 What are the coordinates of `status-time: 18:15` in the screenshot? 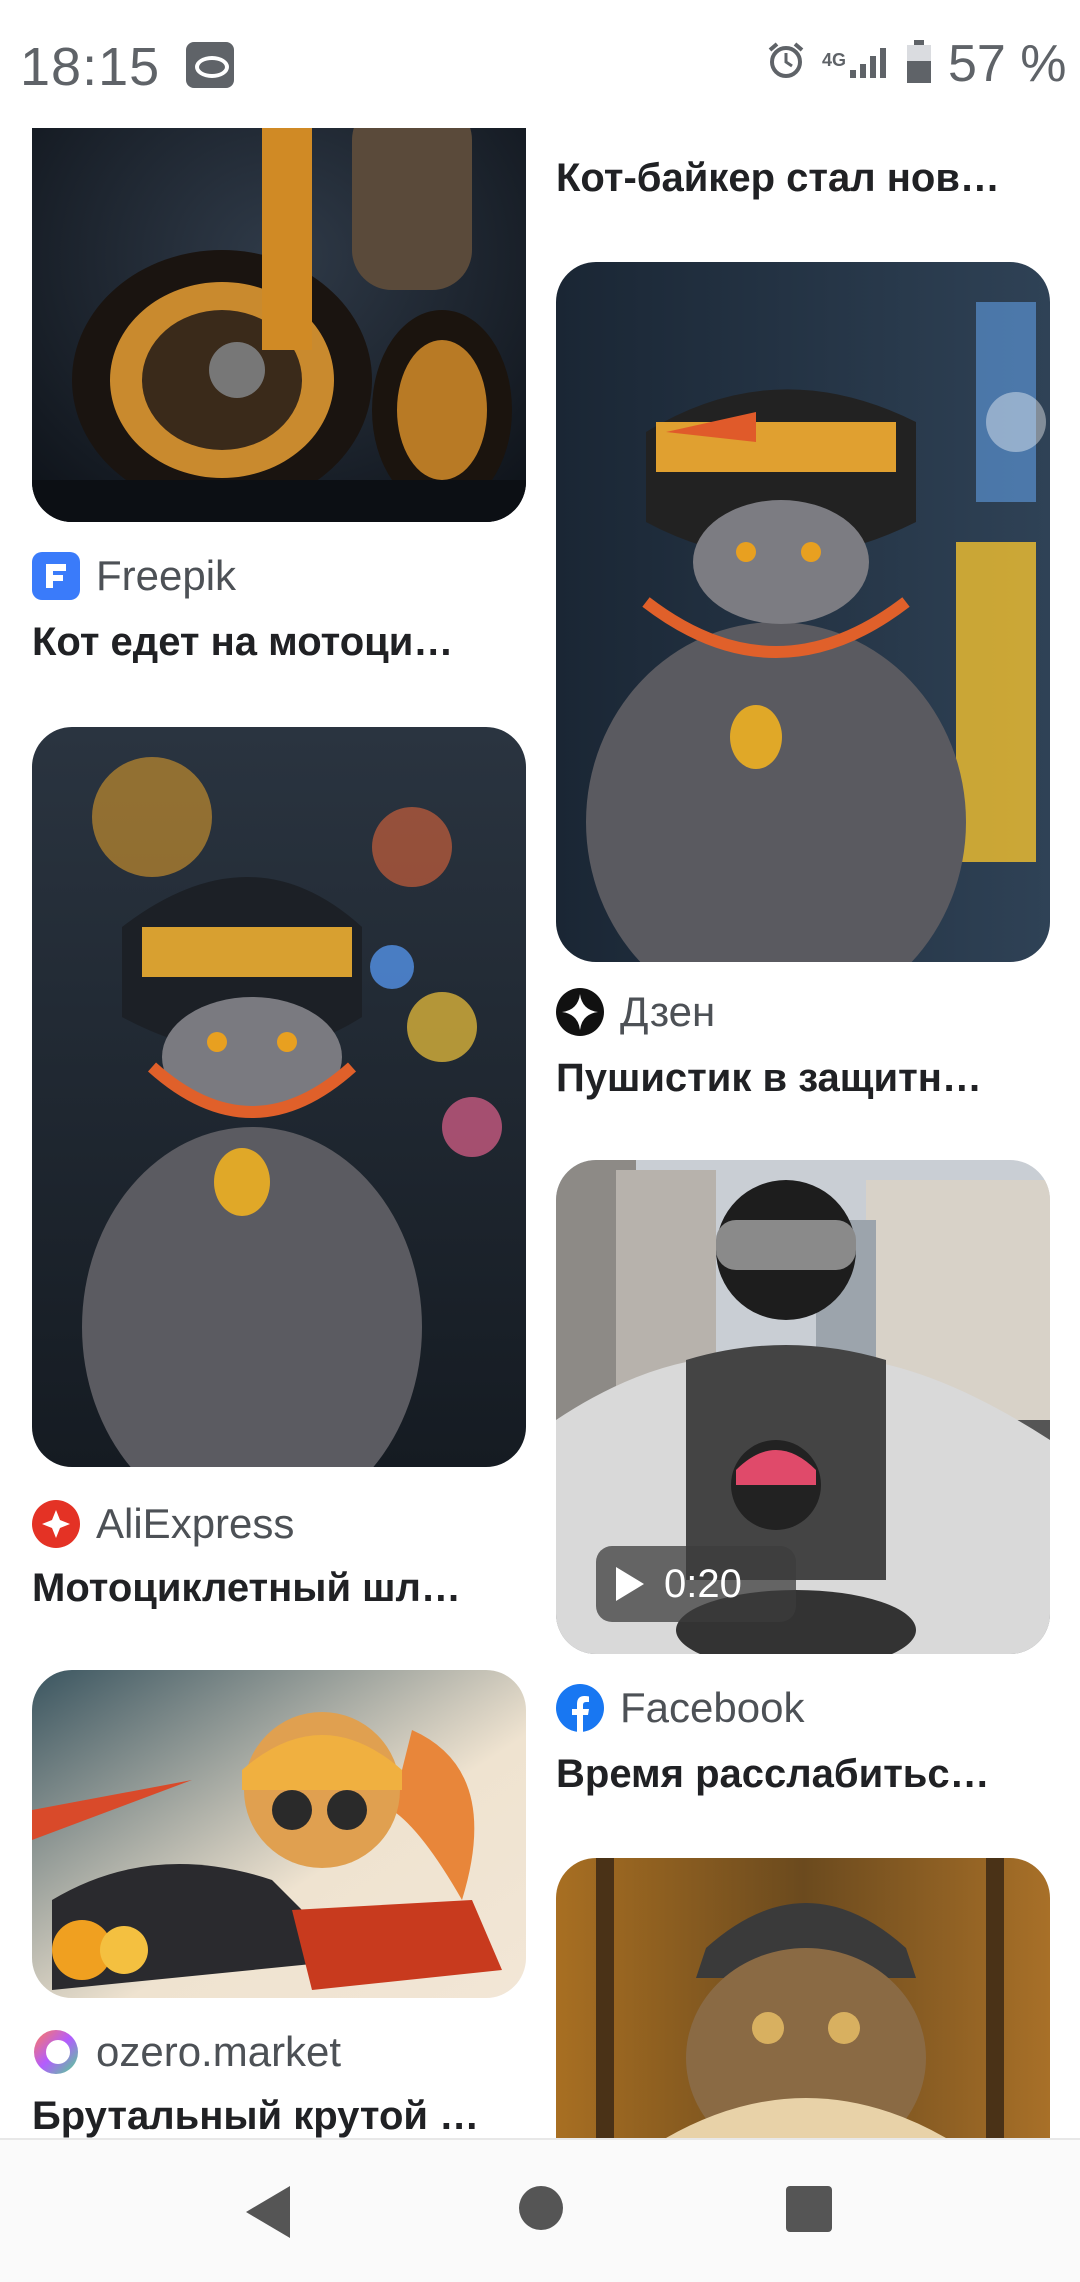 It's located at (90, 67).